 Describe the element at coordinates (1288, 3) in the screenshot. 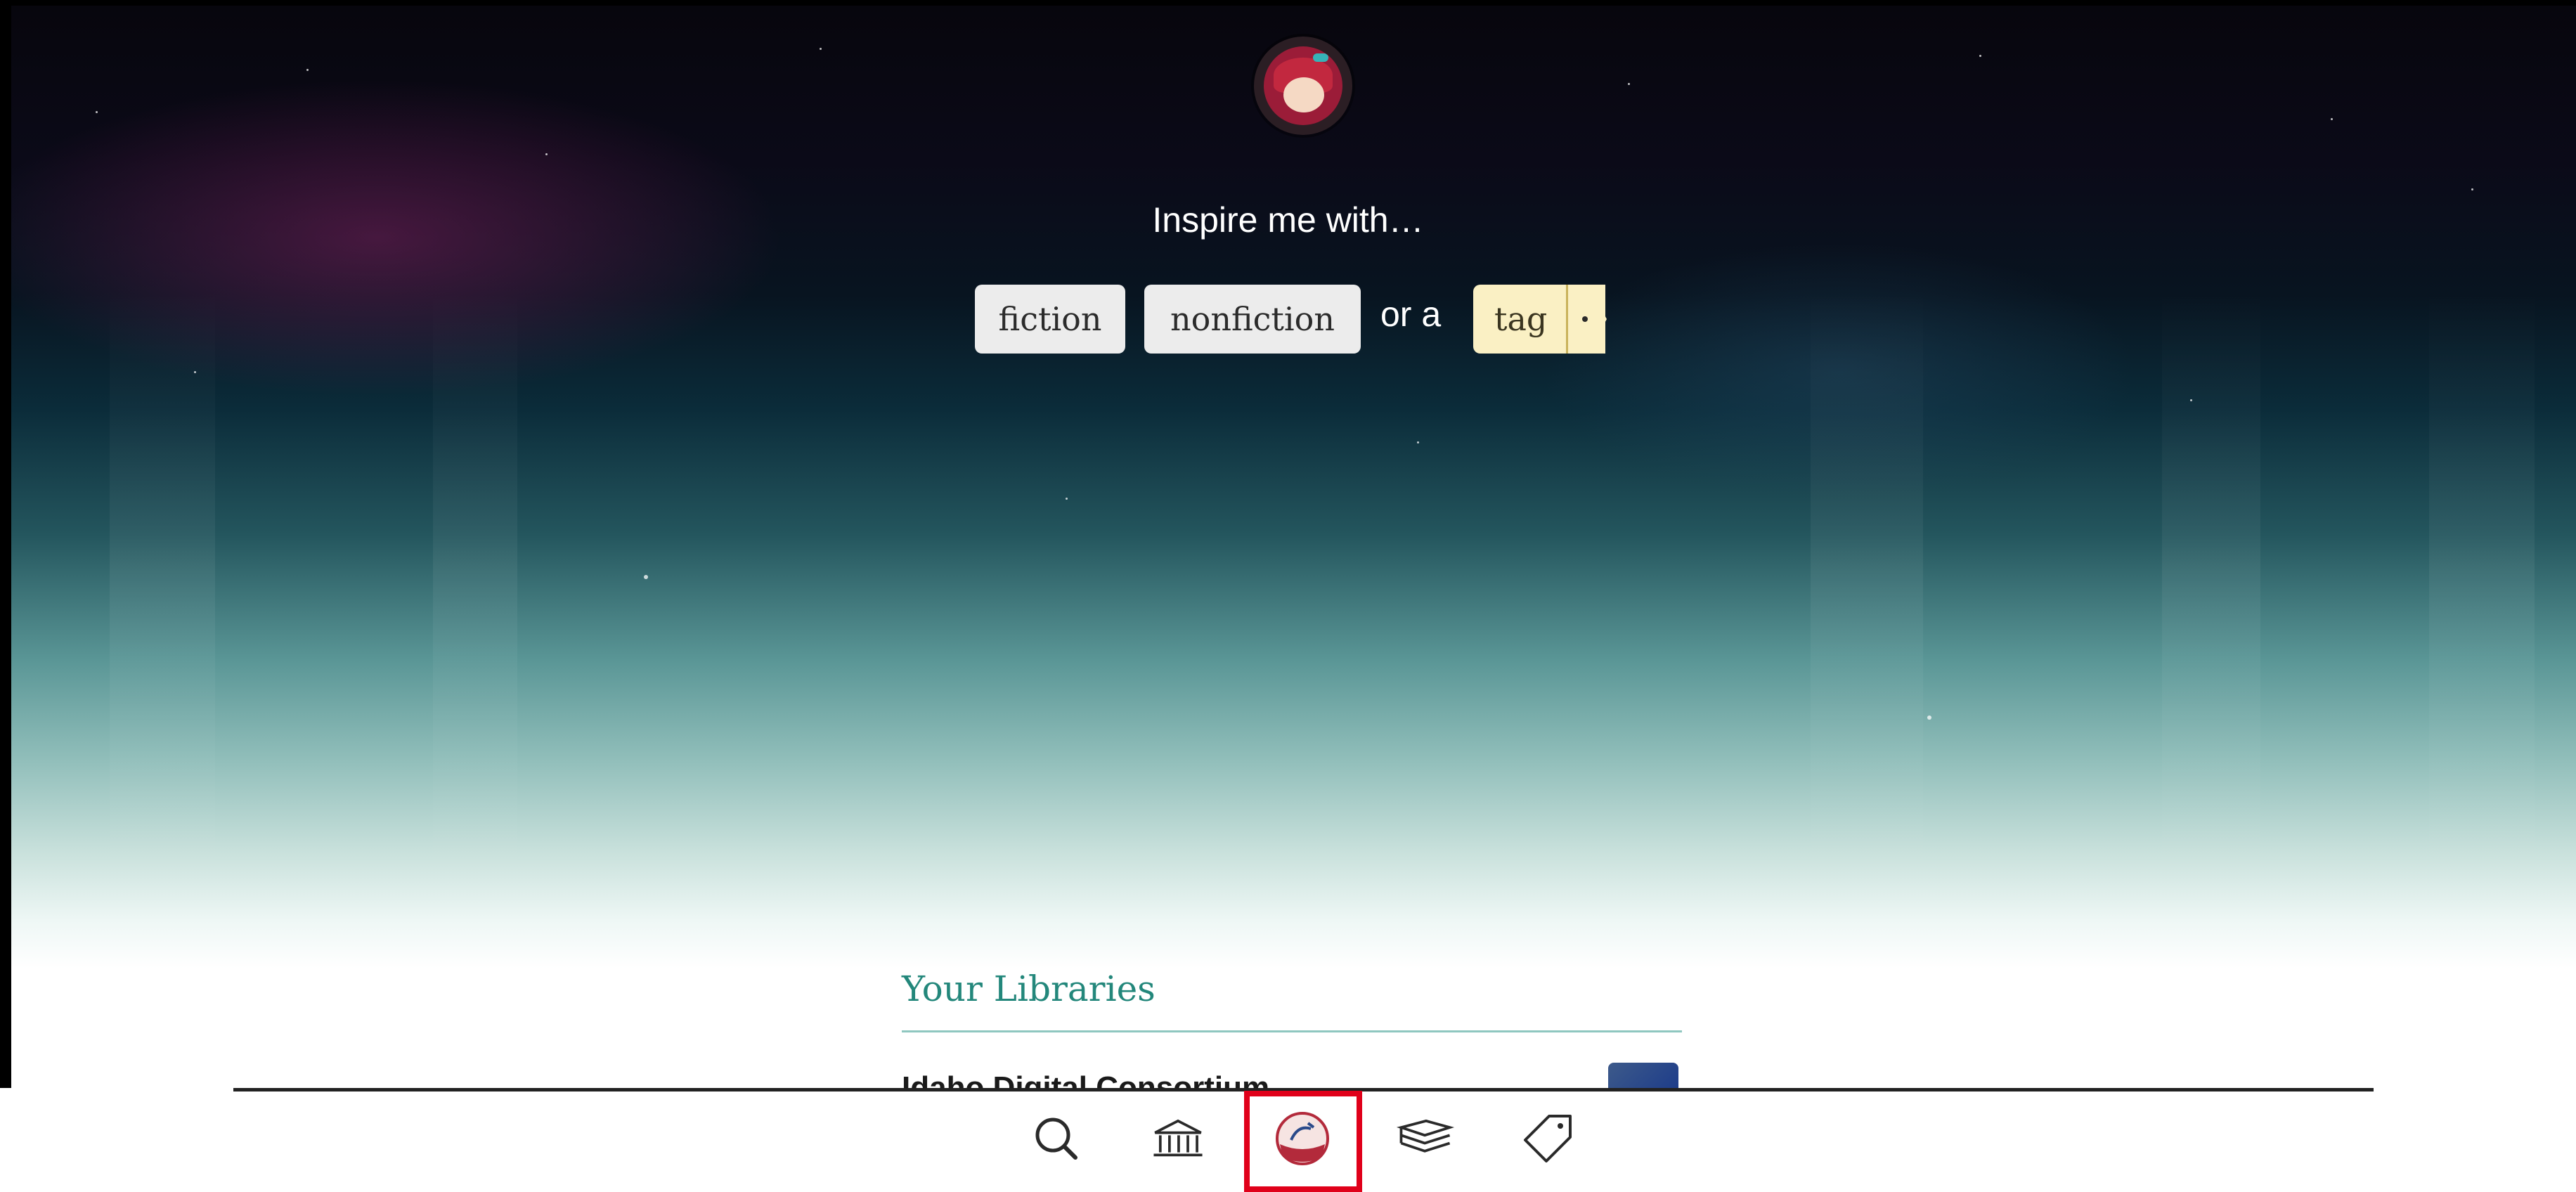

I see `window-frame-top` at that location.